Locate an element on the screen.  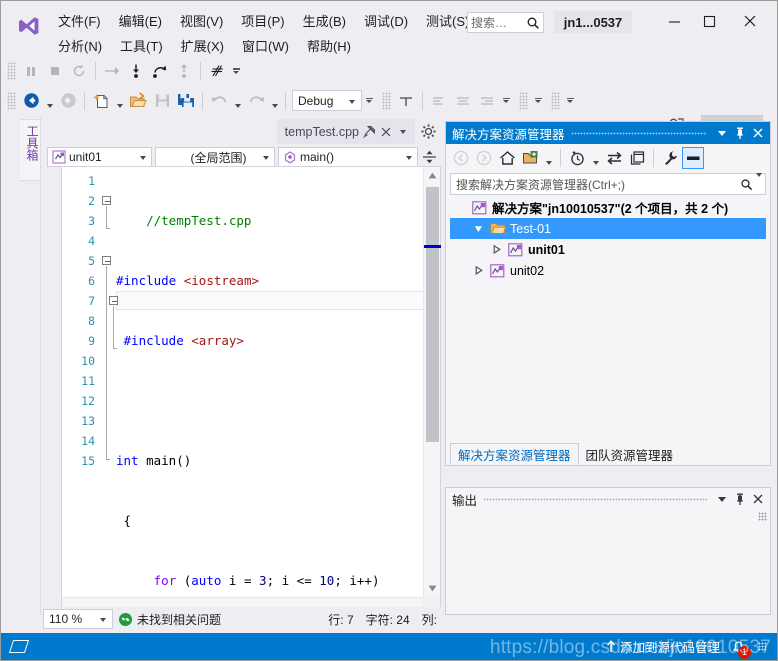
pending-changes-button is located at coordinates (577, 158).